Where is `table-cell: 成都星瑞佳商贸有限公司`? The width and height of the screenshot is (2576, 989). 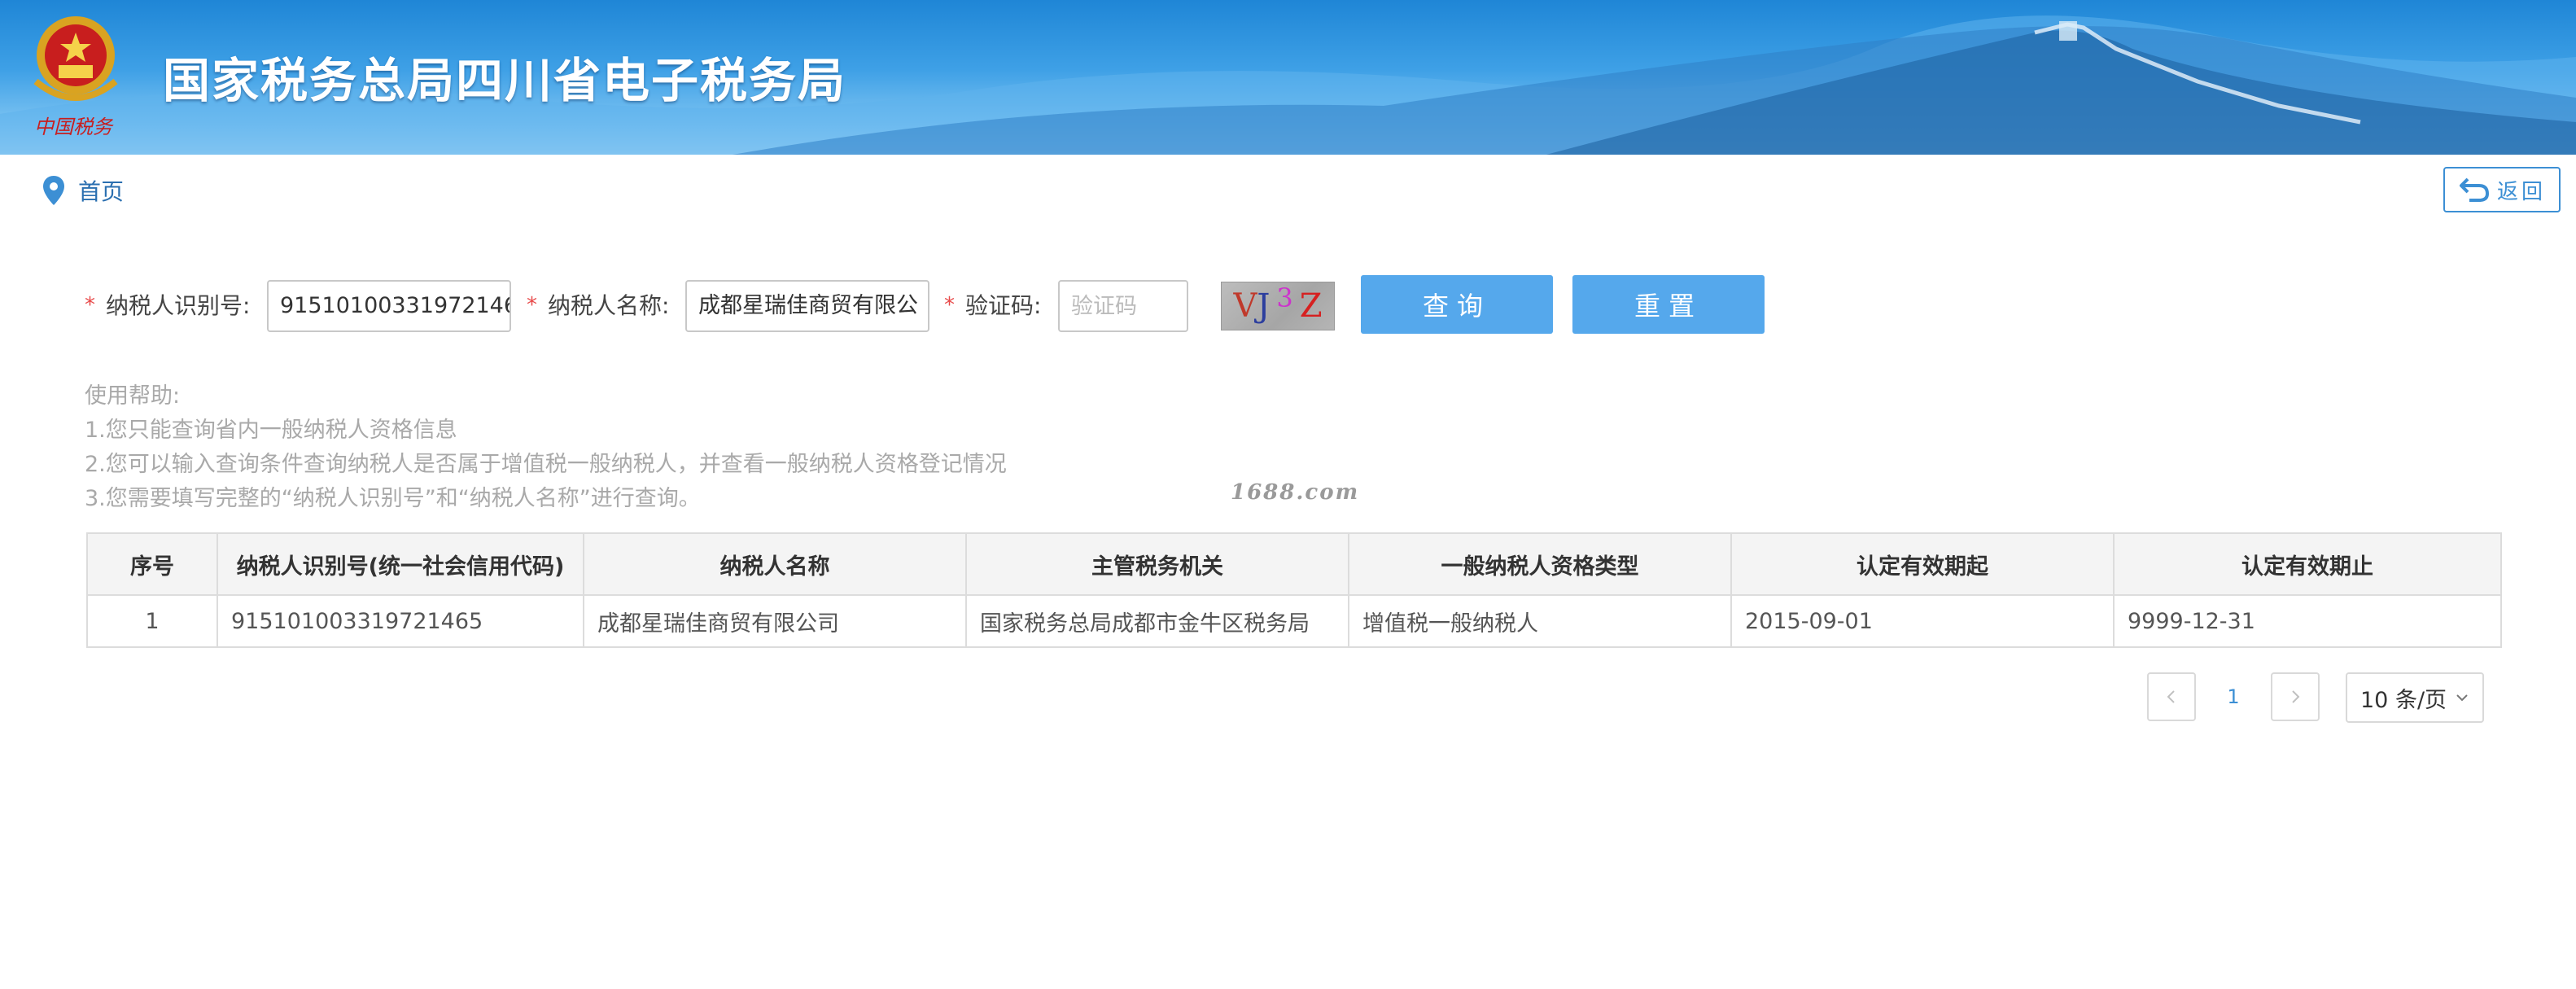
table-cell: 成都星瑞佳商贸有限公司 is located at coordinates (775, 621).